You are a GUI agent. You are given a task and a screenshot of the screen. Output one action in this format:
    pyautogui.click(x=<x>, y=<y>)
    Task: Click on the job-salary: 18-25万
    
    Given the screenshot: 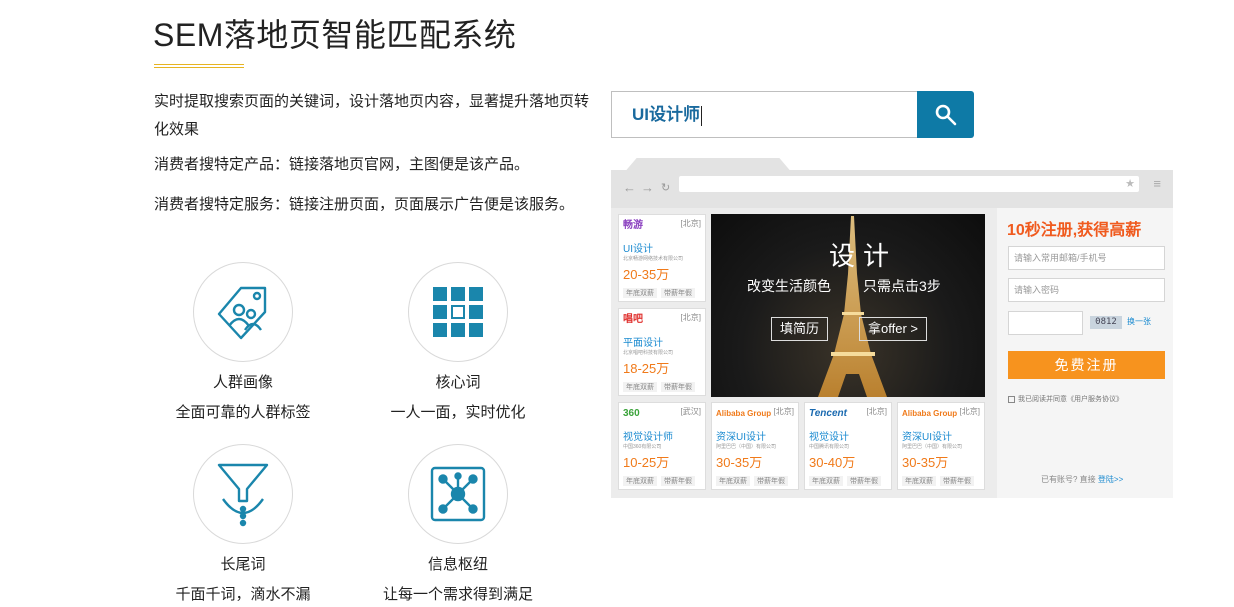 What is the action you would take?
    pyautogui.click(x=646, y=368)
    